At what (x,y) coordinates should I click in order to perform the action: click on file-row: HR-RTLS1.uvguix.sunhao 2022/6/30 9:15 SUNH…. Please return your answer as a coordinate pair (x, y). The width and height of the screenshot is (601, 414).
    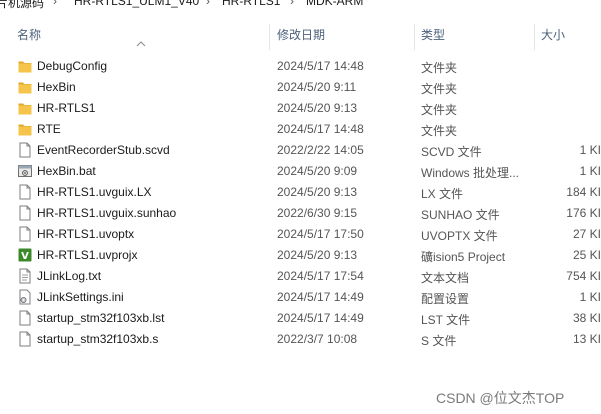
    Looking at the image, I should click on (300, 213).